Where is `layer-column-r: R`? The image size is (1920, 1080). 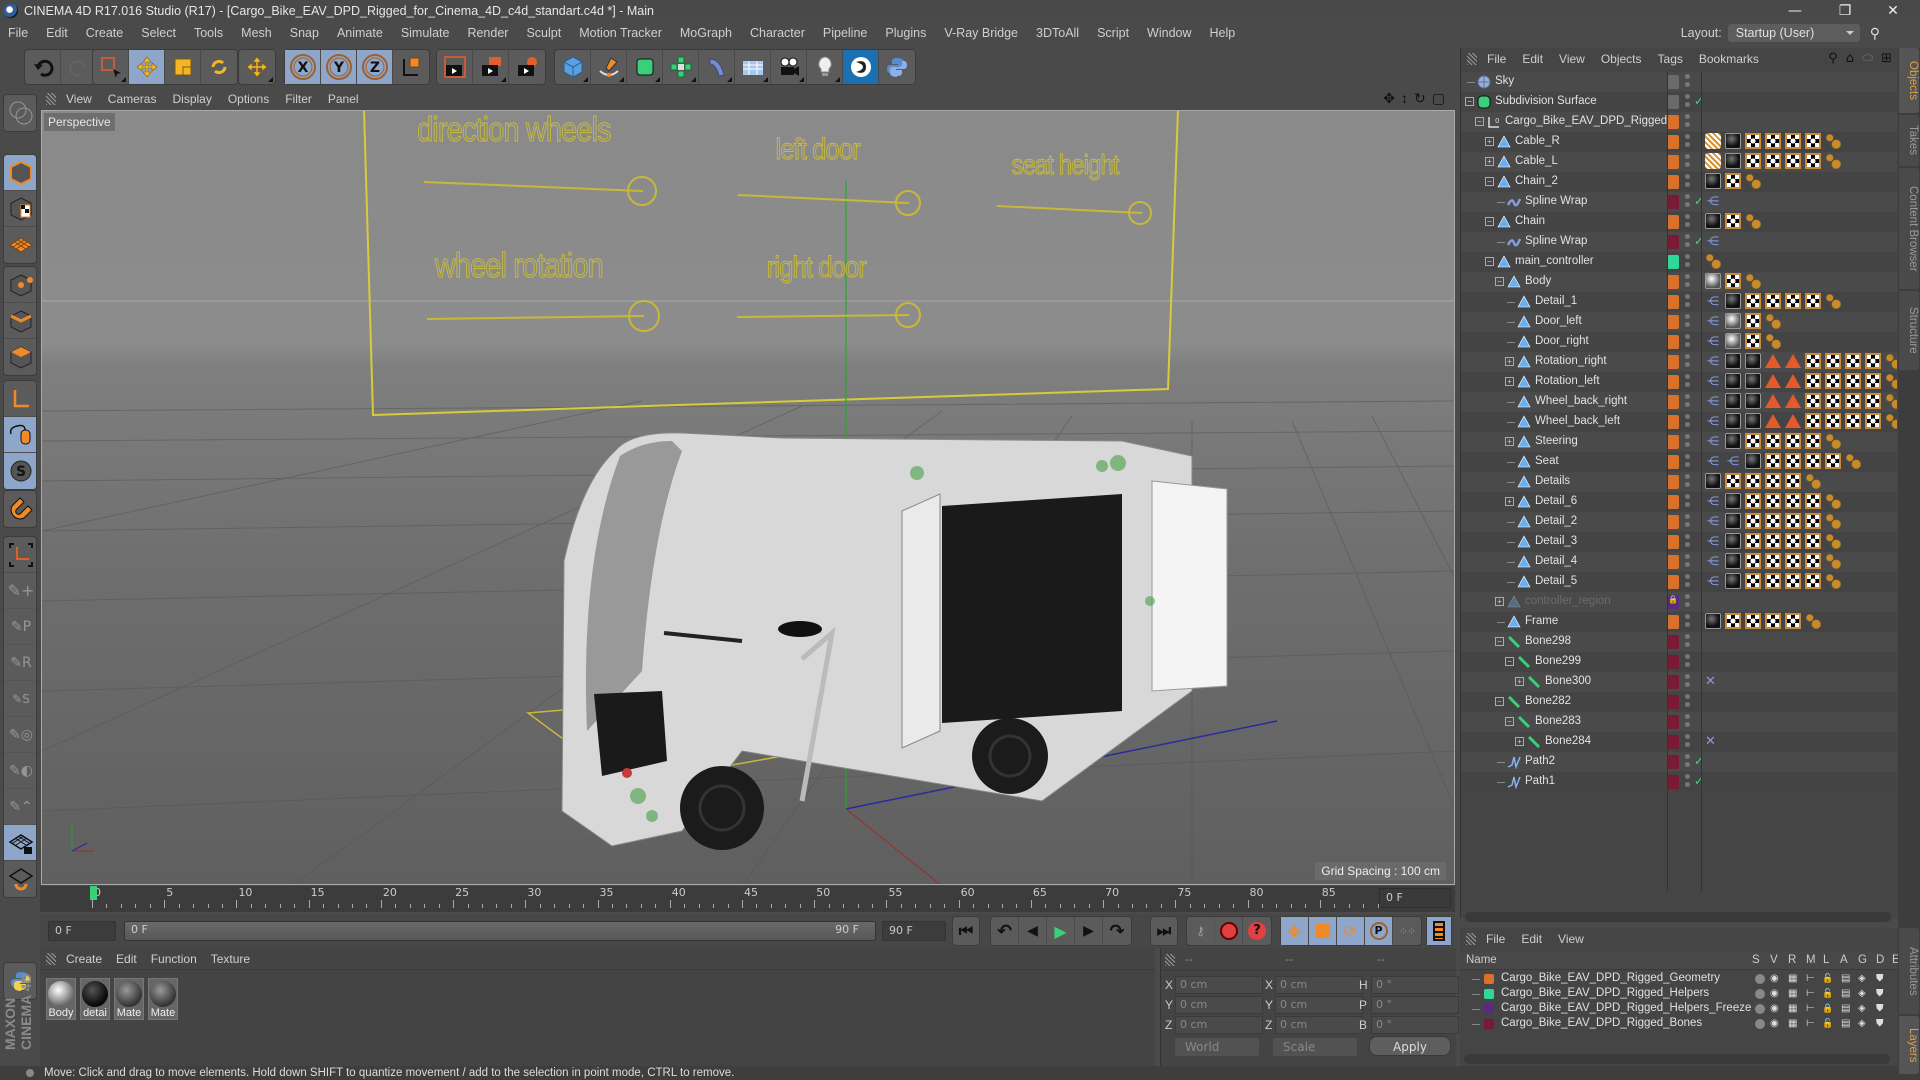
layer-column-r: R is located at coordinates (1792, 960).